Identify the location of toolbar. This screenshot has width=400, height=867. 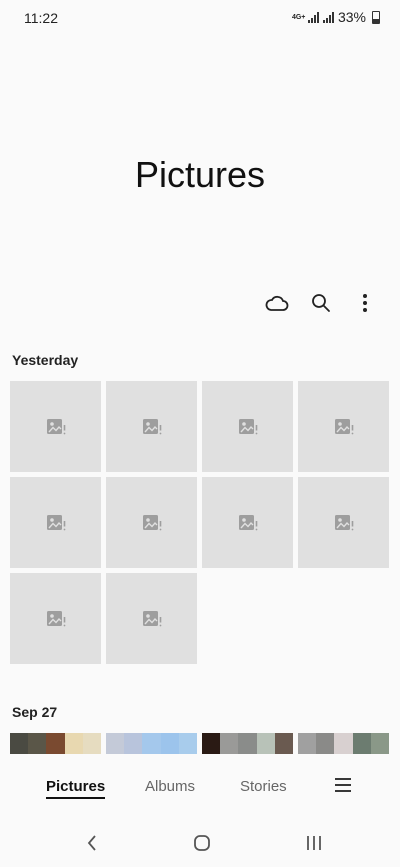
(321, 303).